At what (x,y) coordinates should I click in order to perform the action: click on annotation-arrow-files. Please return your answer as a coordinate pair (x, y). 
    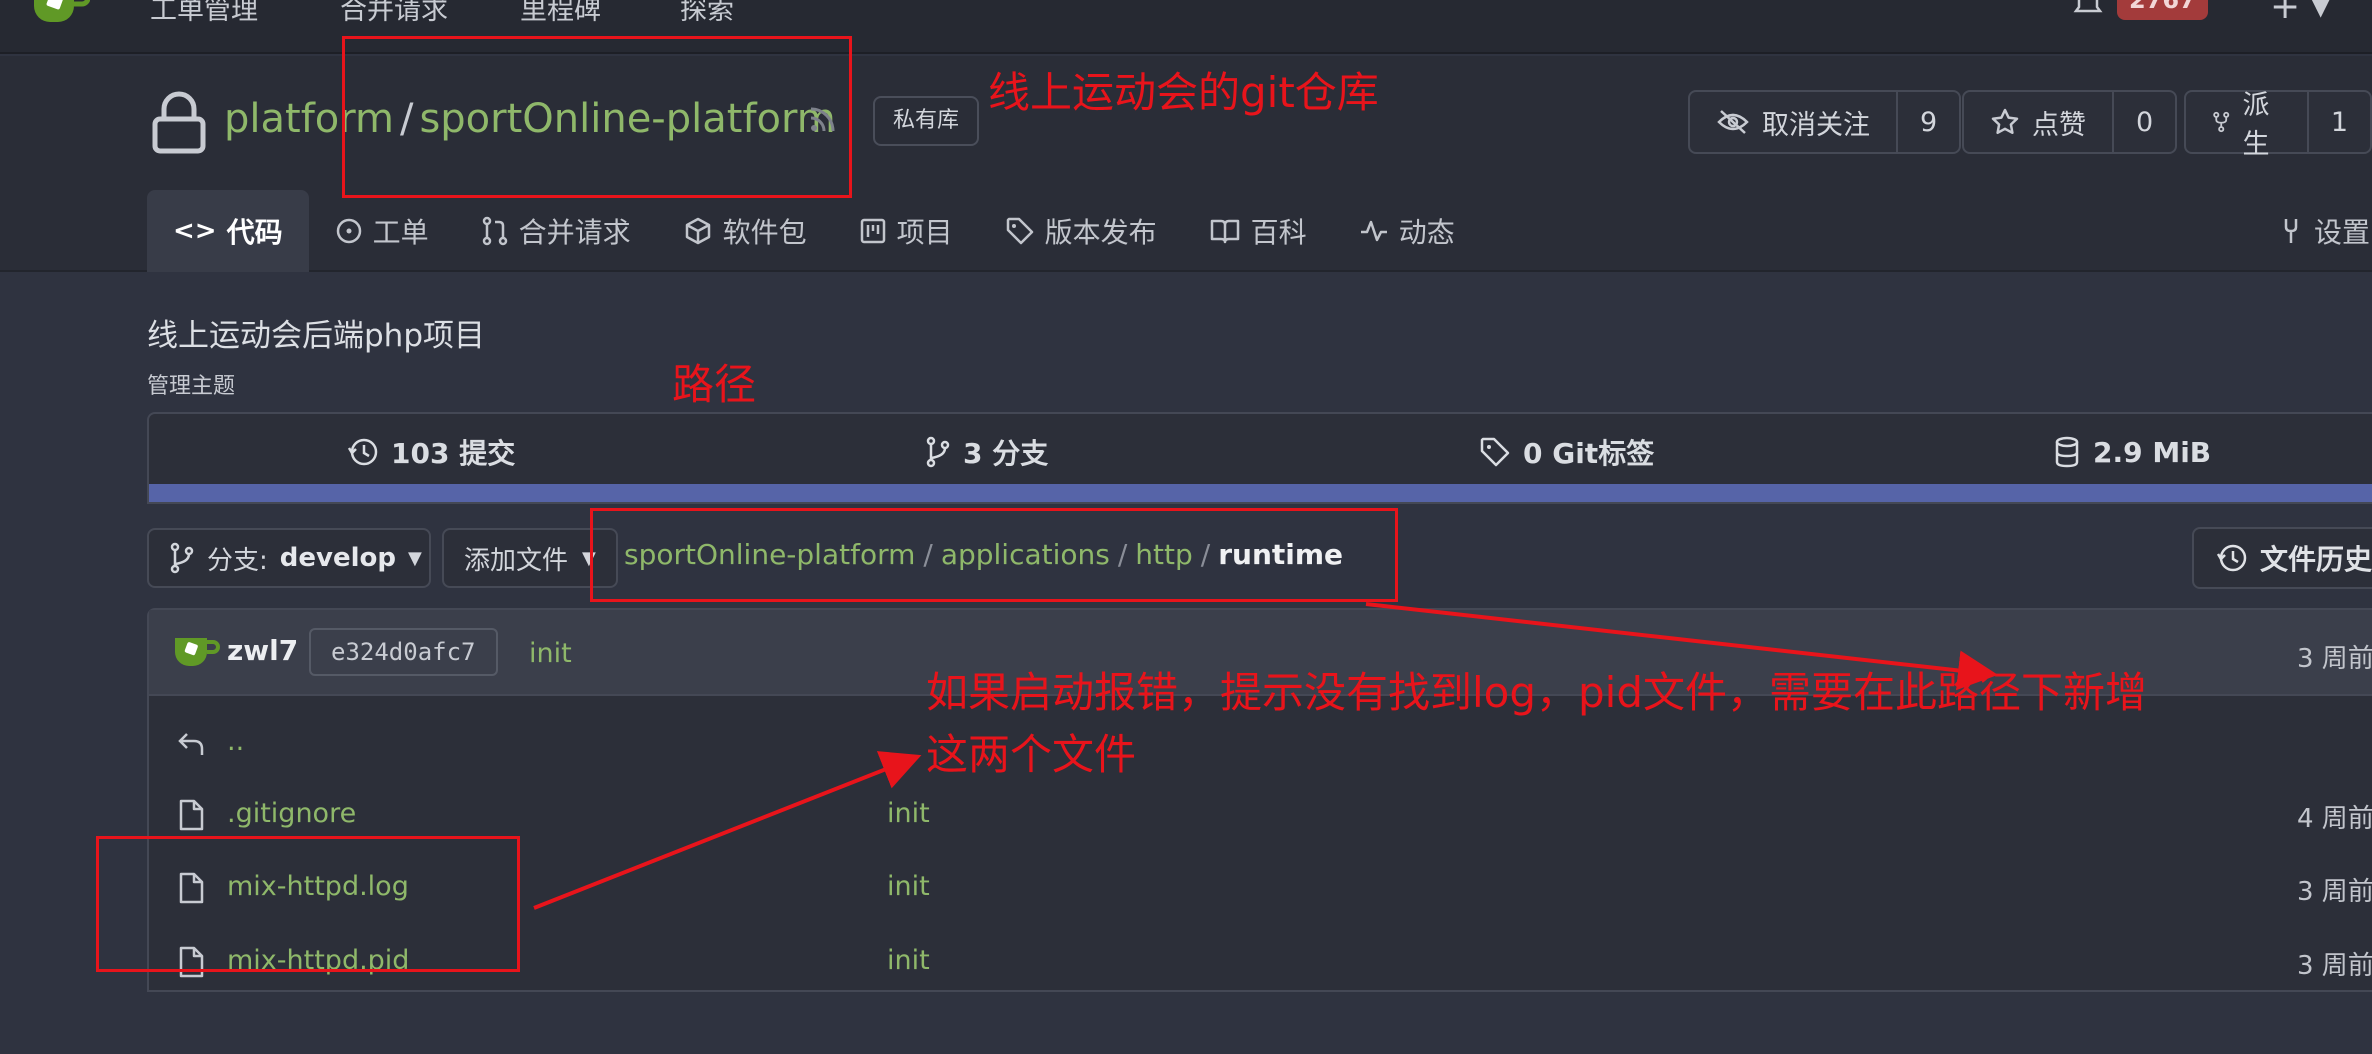
    Looking at the image, I should click on (727, 830).